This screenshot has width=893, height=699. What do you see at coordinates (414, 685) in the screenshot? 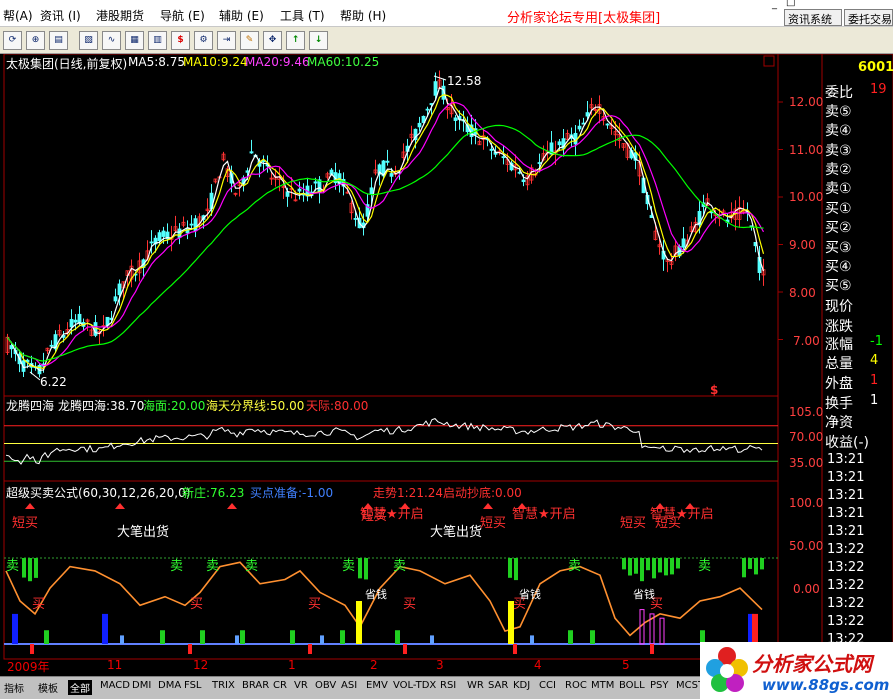
I see `indicator-tab: VOL-TDX` at bounding box center [414, 685].